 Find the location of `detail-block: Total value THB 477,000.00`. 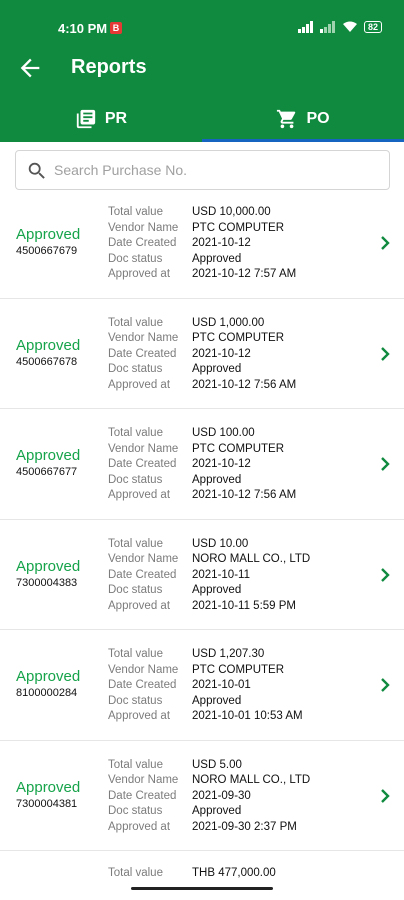

detail-block: Total value THB 477,000.00 is located at coordinates (192, 874).